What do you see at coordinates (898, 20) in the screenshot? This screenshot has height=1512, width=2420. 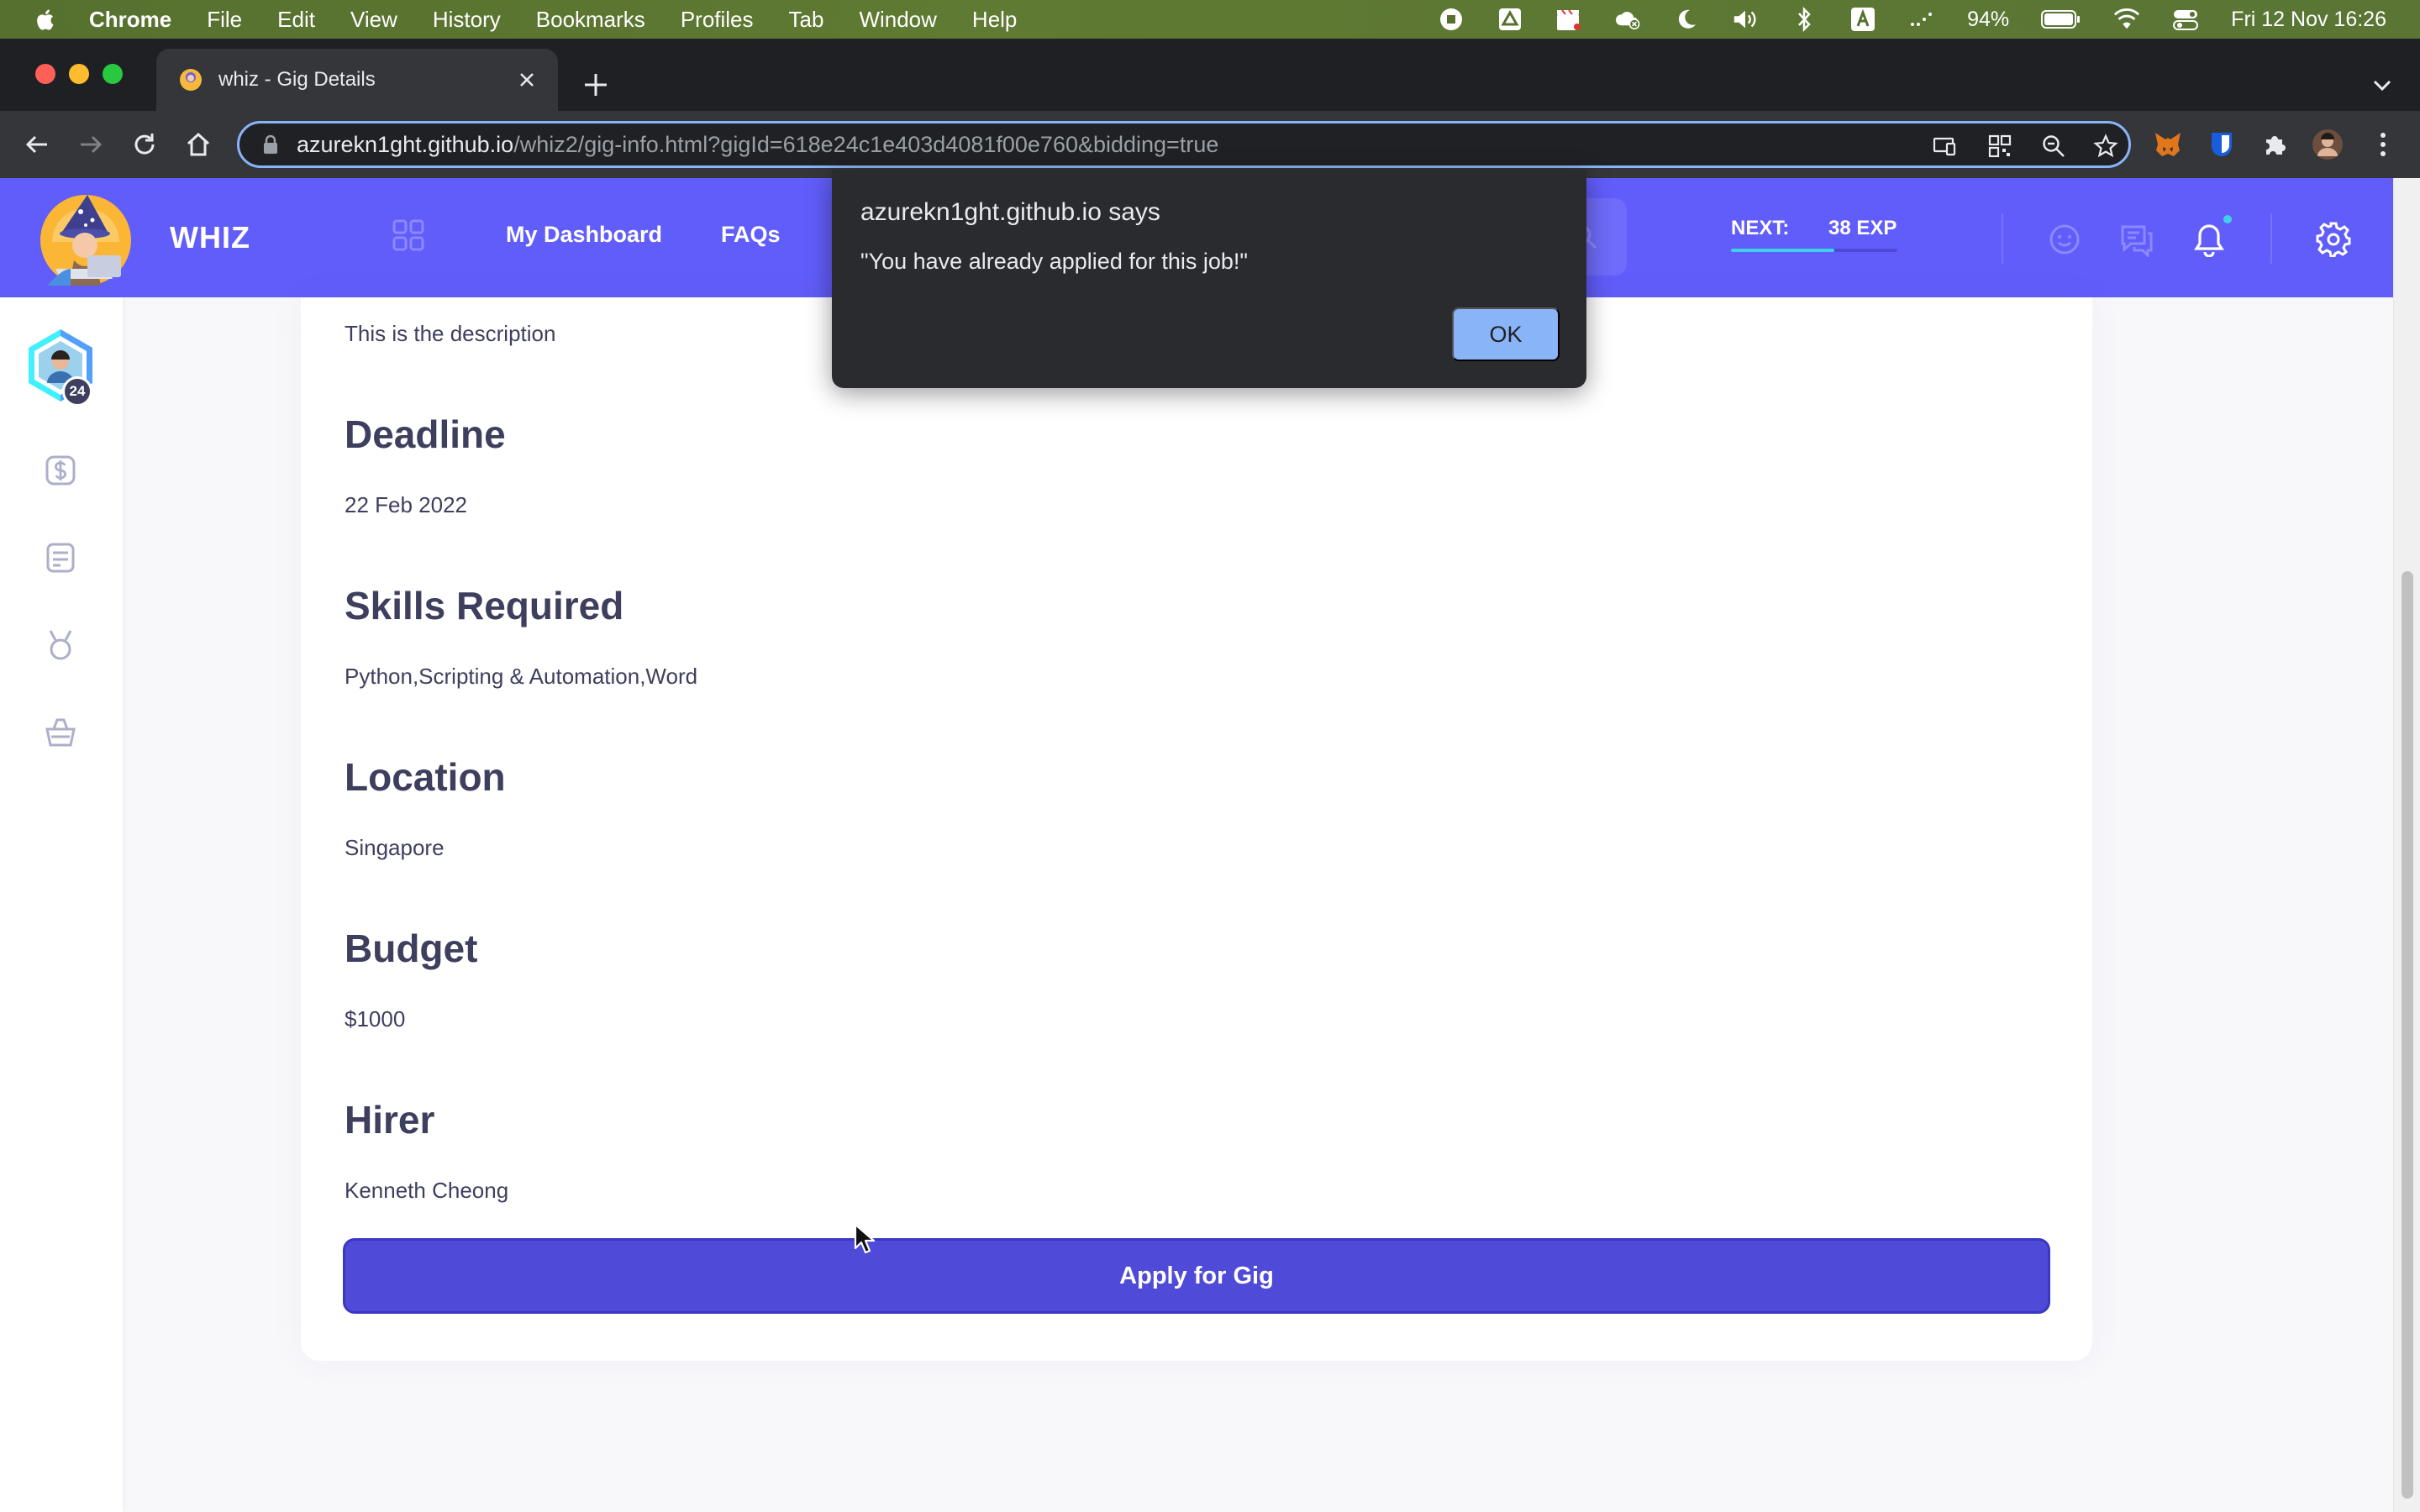 I see `menu-window: Window` at bounding box center [898, 20].